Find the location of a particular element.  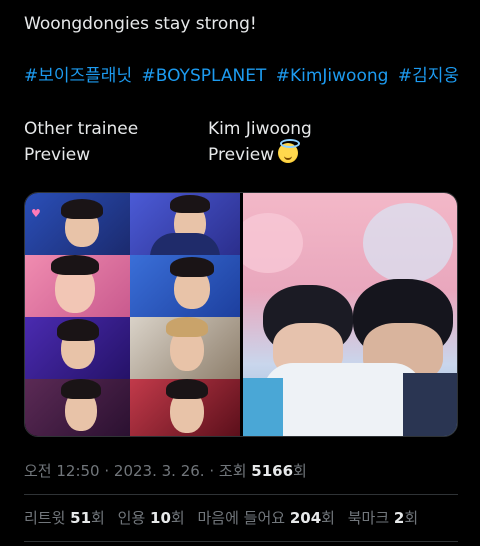

quotes-stat: 인용 10회 is located at coordinates (151, 518).